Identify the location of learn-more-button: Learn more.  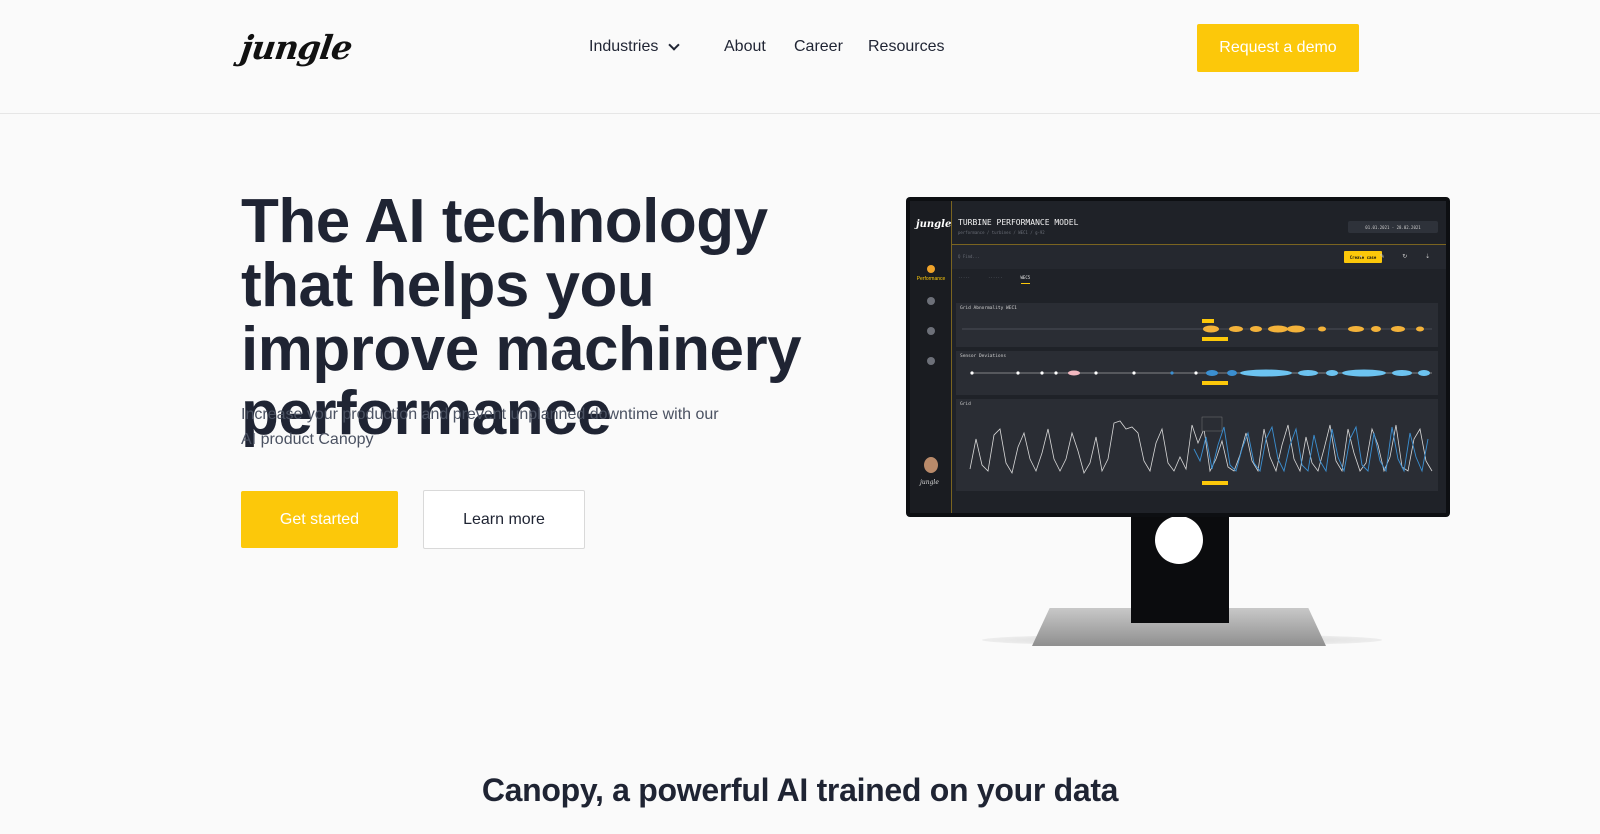
(504, 519).